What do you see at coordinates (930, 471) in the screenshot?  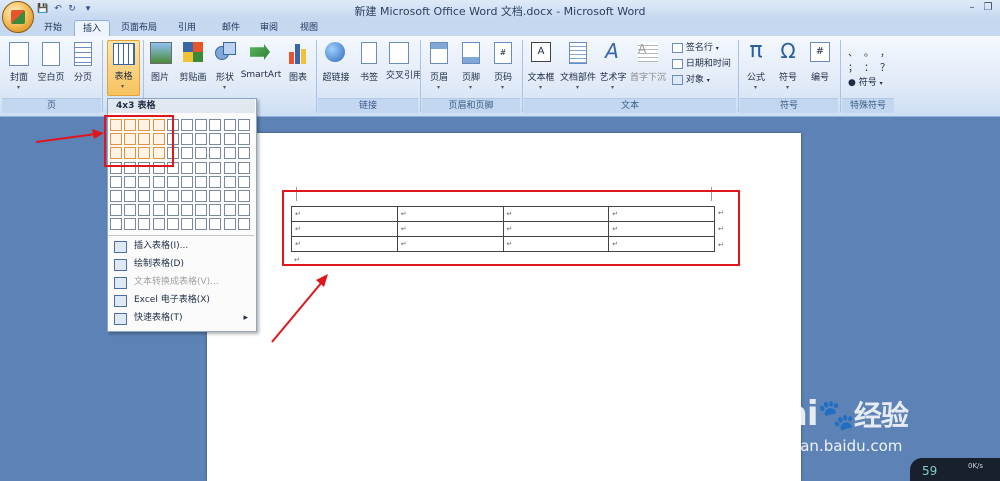 I see `speed-number: 59` at bounding box center [930, 471].